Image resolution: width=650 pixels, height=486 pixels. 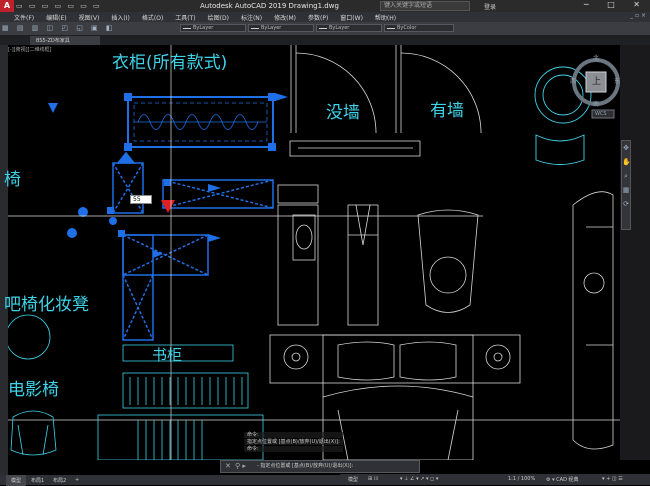 What do you see at coordinates (419, 479) in the screenshot?
I see `drafting-aids: ▾ ⊥ ∠ ▾ ↗ ▾ ◻ ▾` at bounding box center [419, 479].